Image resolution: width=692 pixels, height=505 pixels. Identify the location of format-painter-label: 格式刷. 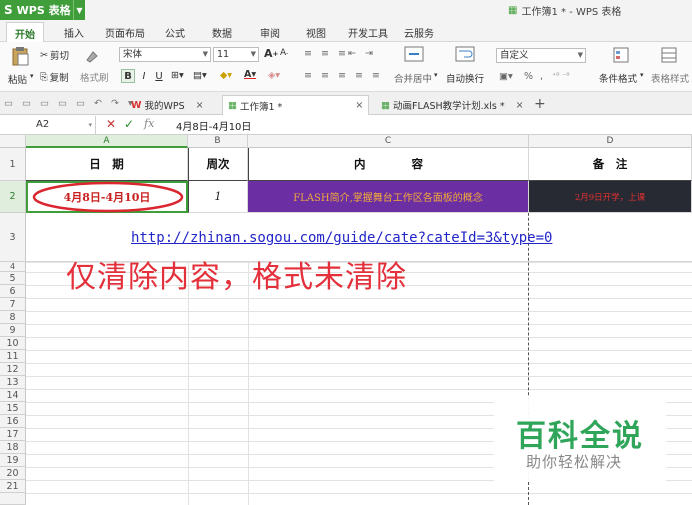
(94, 77).